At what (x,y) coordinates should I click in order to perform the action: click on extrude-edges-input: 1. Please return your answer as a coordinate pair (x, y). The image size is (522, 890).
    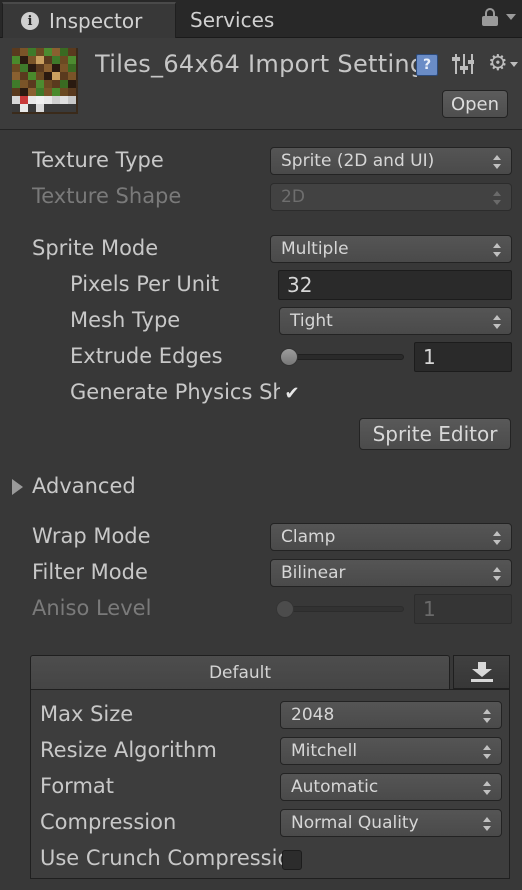
    Looking at the image, I should click on (463, 357).